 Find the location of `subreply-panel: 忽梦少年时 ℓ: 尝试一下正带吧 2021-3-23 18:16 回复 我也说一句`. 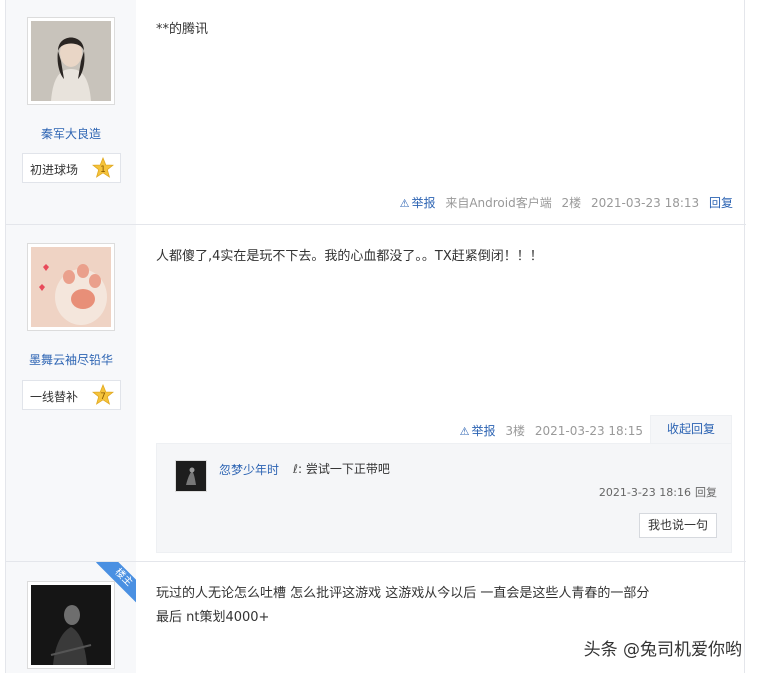

subreply-panel: 忽梦少年时 ℓ: 尝试一下正带吧 2021-3-23 18:16 回复 我也说一句 is located at coordinates (444, 498).